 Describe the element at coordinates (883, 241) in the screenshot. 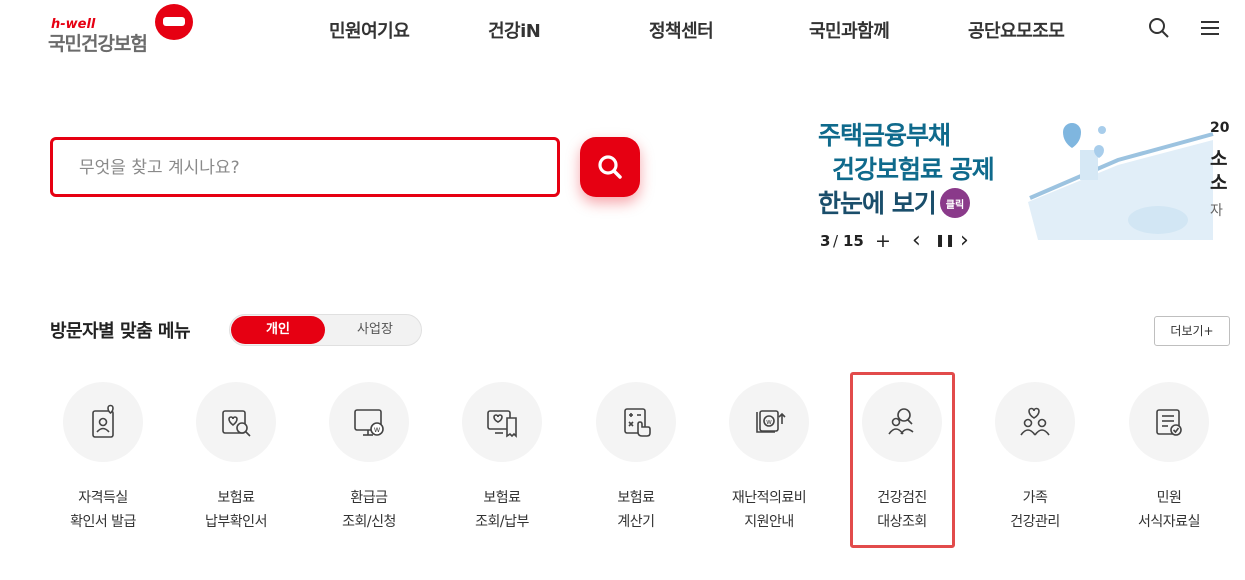

I see `carousel-add-button: +` at that location.